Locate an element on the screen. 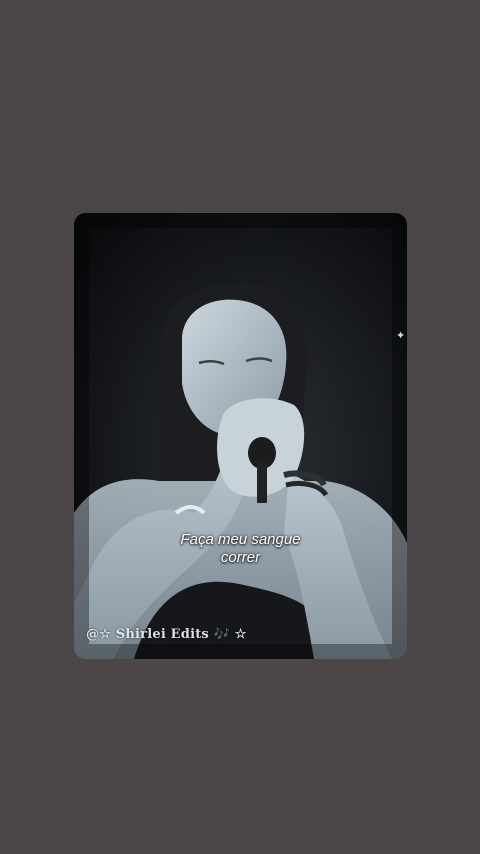  creator-watermark: @☆ Shirlei Edits 🎶 ☆ is located at coordinates (166, 634).